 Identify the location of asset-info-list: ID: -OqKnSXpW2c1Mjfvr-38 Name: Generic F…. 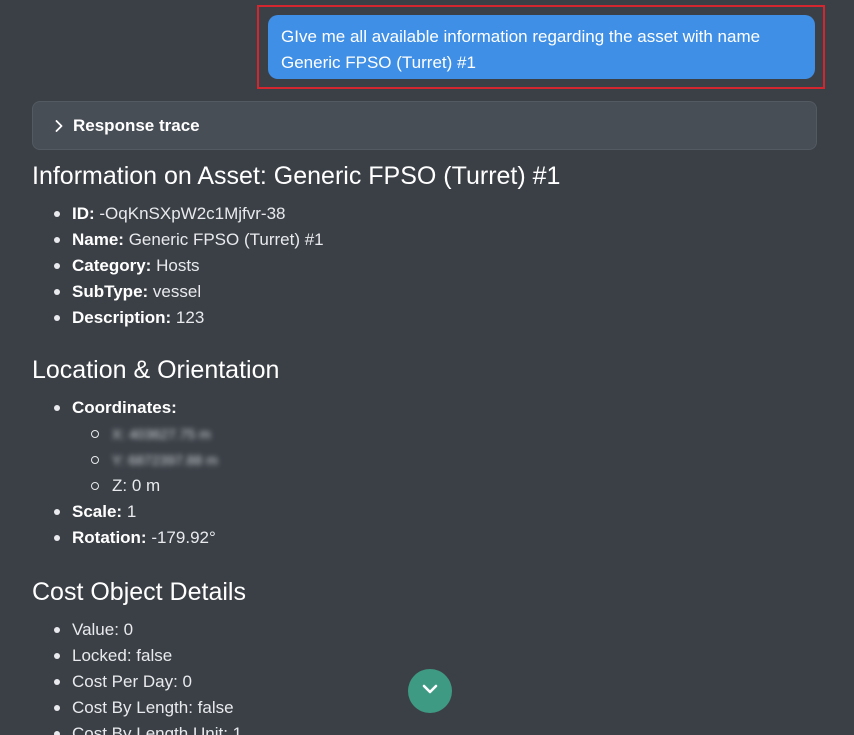
(382, 266).